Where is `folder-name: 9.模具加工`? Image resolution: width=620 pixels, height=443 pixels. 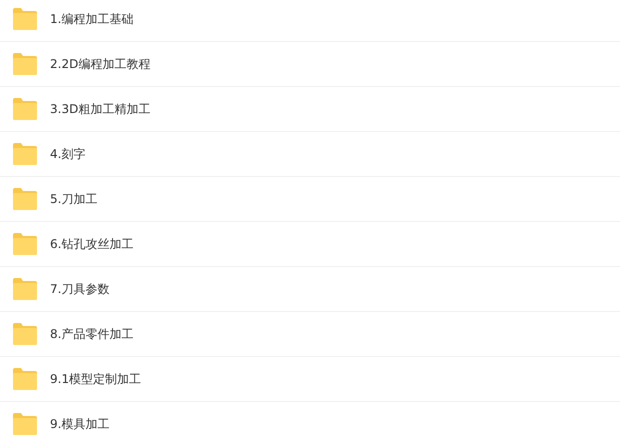
folder-name: 9.模具加工 is located at coordinates (80, 424).